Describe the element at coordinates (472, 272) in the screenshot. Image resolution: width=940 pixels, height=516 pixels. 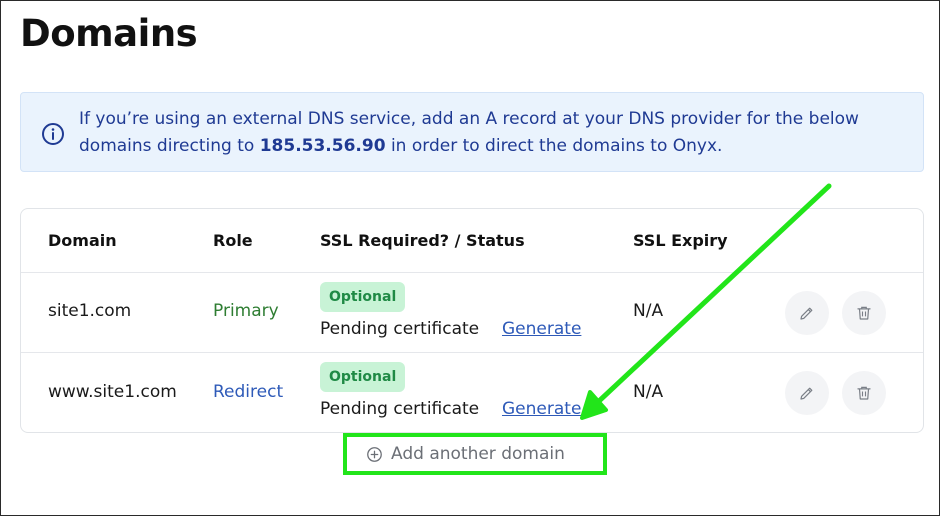
I see `header-divider` at that location.